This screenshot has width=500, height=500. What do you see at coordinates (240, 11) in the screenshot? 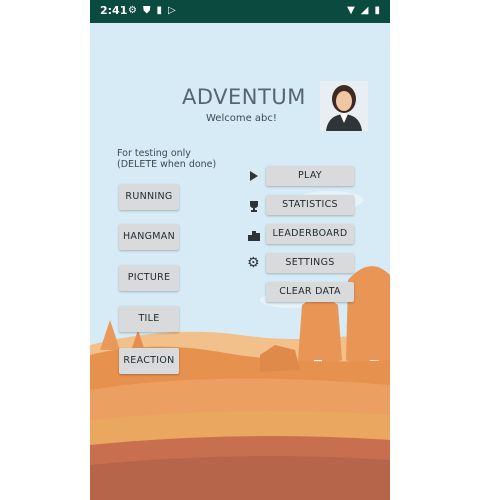
I see `status-bar: 2:41 ⚙ ⛊ ▮ ▷ ▼ ◢ ▮` at bounding box center [240, 11].